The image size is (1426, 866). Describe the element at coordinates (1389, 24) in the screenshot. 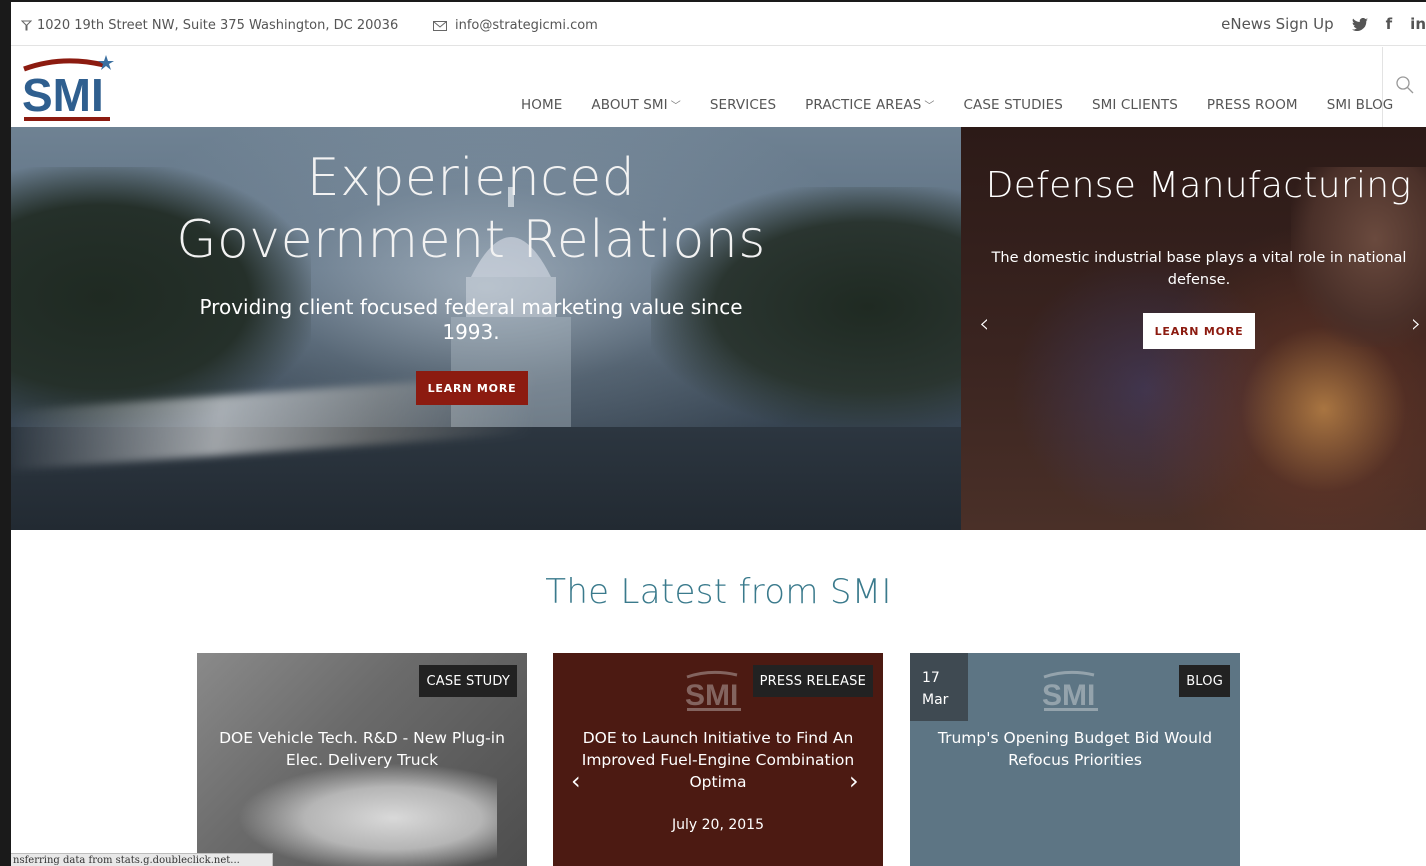

I see `facebook-icon: f` at that location.